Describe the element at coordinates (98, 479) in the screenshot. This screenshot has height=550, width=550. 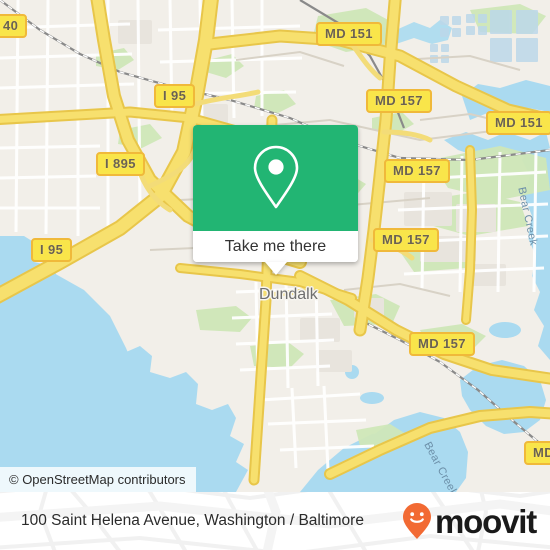
I see `map-attribution: © OpenStreetMap contributors` at that location.